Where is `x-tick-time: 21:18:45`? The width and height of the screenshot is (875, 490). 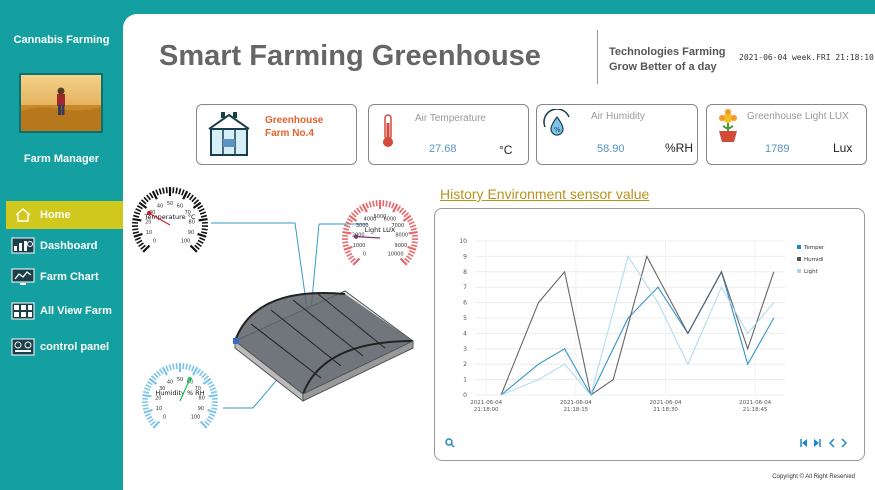 x-tick-time: 21:18:45 is located at coordinates (755, 410).